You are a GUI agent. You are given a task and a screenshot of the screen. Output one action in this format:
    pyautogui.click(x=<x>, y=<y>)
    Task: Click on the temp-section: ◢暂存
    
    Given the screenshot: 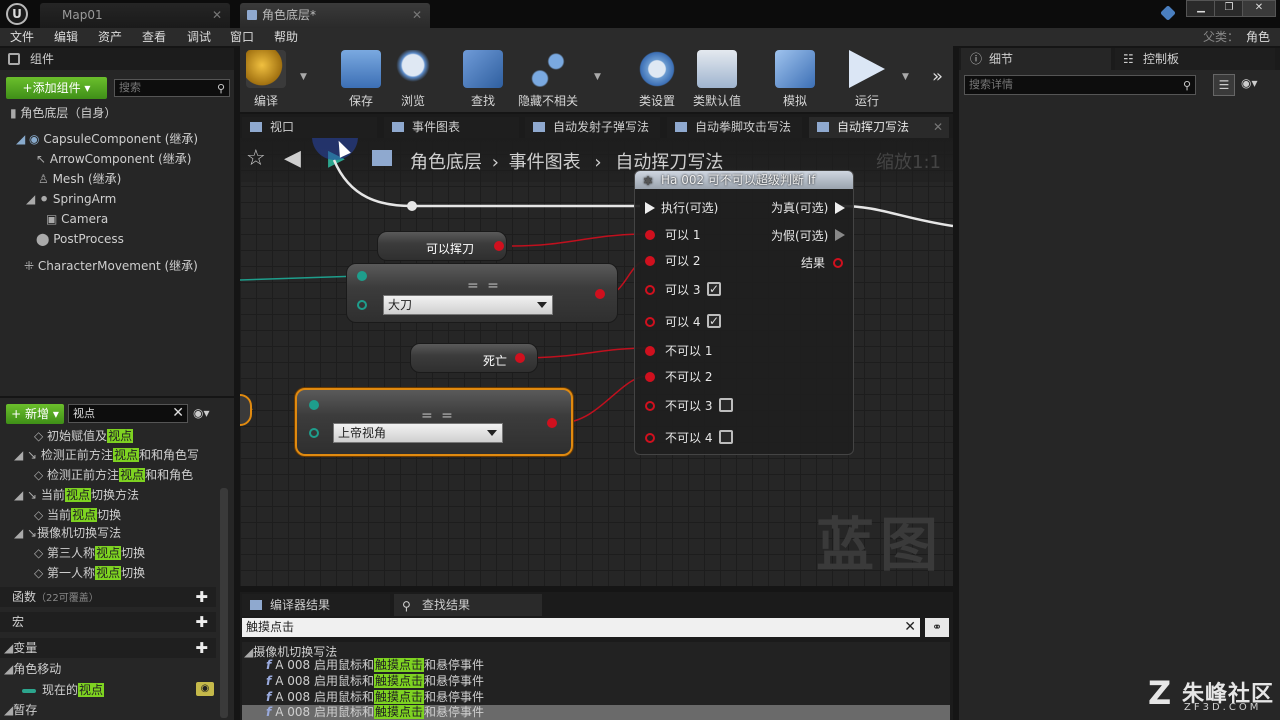 What is the action you would take?
    pyautogui.click(x=20, y=710)
    